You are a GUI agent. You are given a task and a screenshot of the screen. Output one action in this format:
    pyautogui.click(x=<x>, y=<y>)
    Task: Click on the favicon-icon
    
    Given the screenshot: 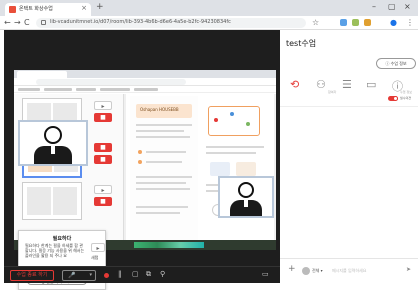 What is the action you would take?
    pyautogui.click(x=12, y=9)
    